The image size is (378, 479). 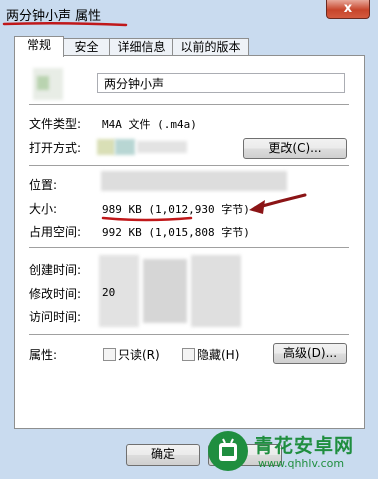 I want to click on title-underline-annotation, so click(x=65, y=24).